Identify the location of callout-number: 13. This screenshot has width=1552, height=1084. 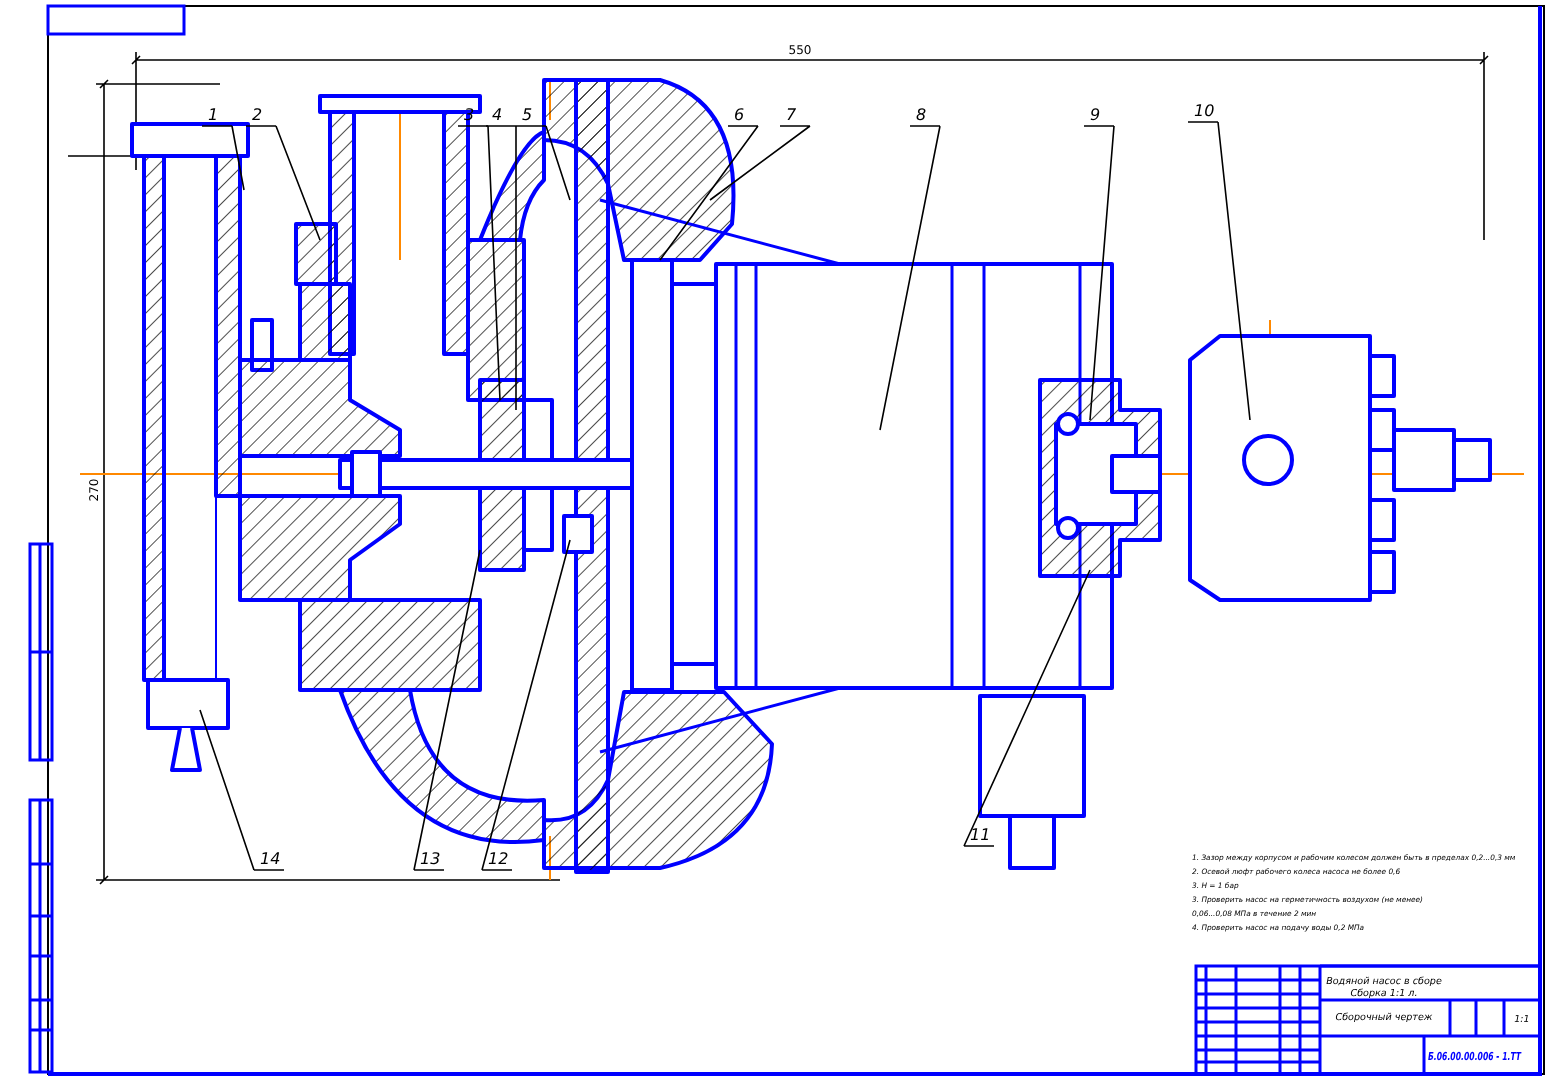
(430, 859).